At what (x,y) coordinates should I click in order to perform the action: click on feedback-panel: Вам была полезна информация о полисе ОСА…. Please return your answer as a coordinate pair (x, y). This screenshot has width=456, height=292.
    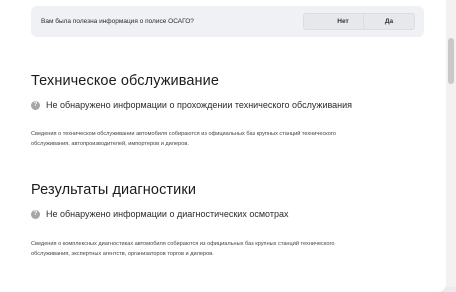
    Looking at the image, I should click on (227, 21).